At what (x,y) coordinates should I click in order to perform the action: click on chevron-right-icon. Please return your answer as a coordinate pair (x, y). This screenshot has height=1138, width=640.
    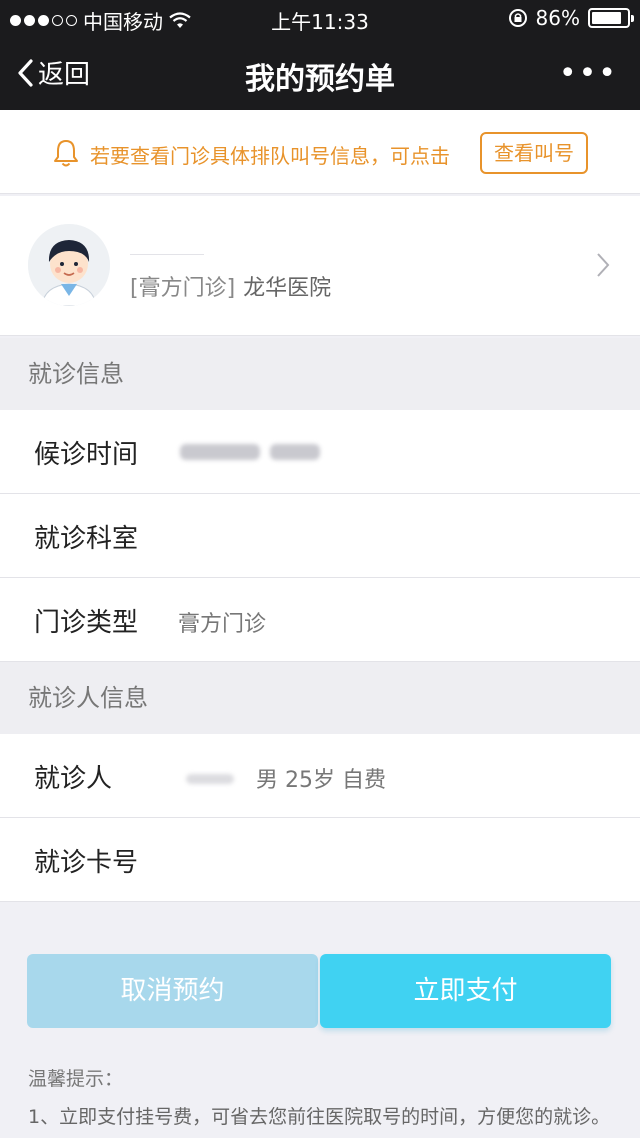
    Looking at the image, I should click on (603, 265).